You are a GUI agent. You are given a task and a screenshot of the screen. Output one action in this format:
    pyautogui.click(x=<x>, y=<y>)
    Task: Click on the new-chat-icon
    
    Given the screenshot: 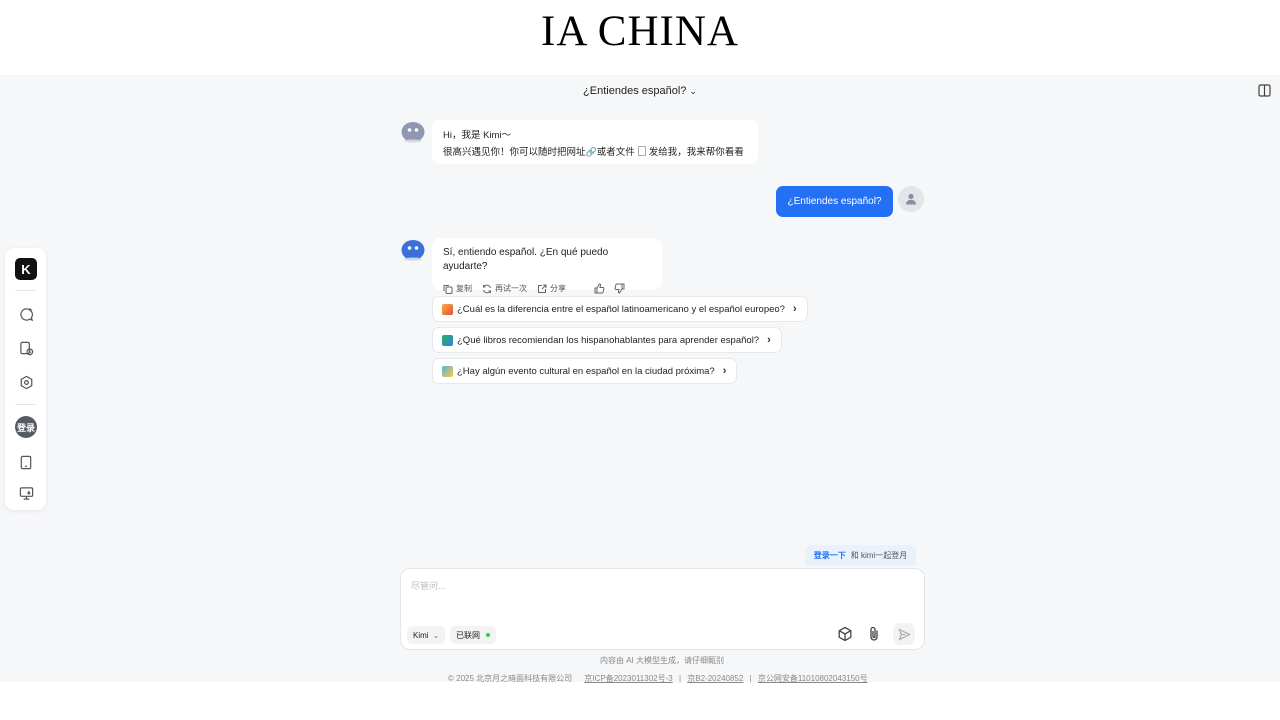 What is the action you would take?
    pyautogui.click(x=26, y=314)
    